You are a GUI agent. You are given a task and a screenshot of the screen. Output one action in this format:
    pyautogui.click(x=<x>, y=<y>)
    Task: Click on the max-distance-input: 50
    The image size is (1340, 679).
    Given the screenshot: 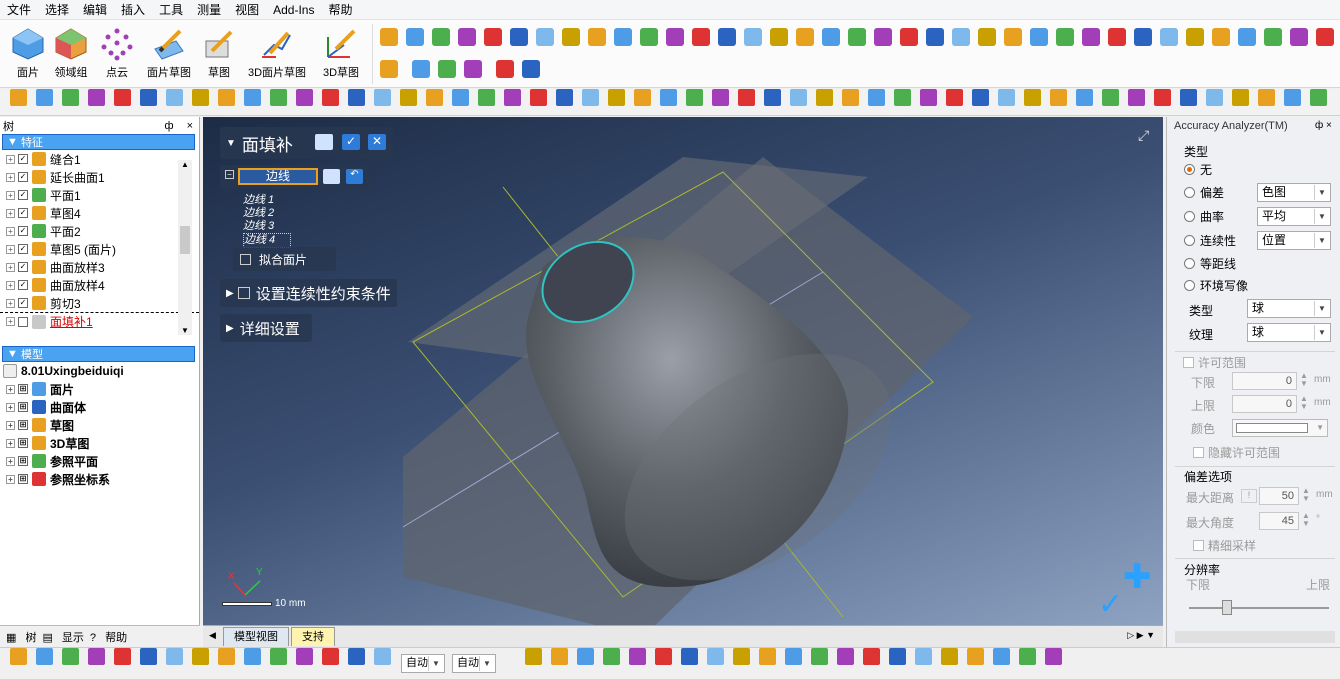 What is the action you would take?
    pyautogui.click(x=1279, y=496)
    